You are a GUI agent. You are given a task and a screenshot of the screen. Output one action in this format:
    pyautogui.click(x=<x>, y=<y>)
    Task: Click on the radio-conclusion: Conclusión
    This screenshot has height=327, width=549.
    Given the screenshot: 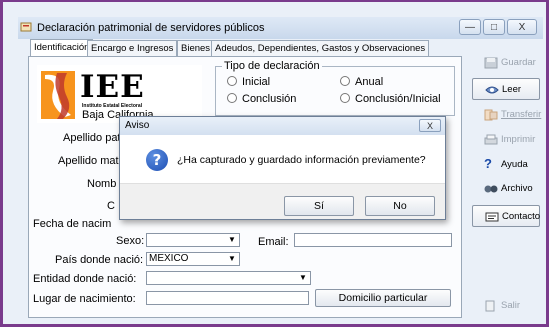 What is the action you would take?
    pyautogui.click(x=261, y=99)
    